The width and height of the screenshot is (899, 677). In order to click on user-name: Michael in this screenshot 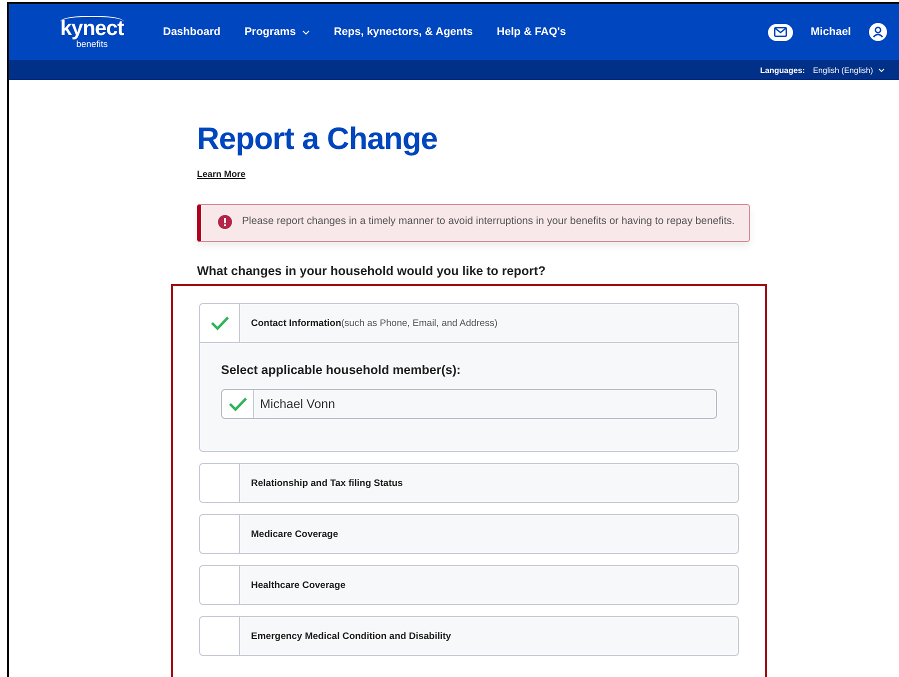, I will do `click(830, 32)`.